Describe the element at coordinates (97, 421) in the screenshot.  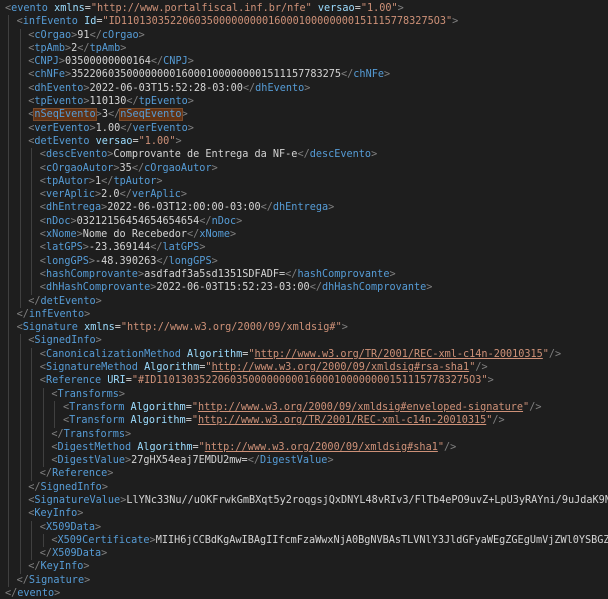
I see `tag-name: Transform` at that location.